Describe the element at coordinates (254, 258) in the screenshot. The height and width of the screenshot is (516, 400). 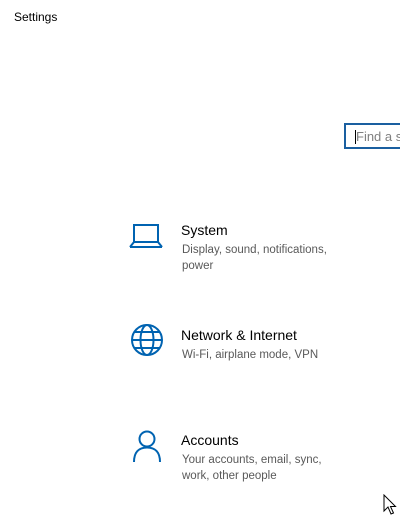
I see `category-system-description: Display, sound, notifications, power` at that location.